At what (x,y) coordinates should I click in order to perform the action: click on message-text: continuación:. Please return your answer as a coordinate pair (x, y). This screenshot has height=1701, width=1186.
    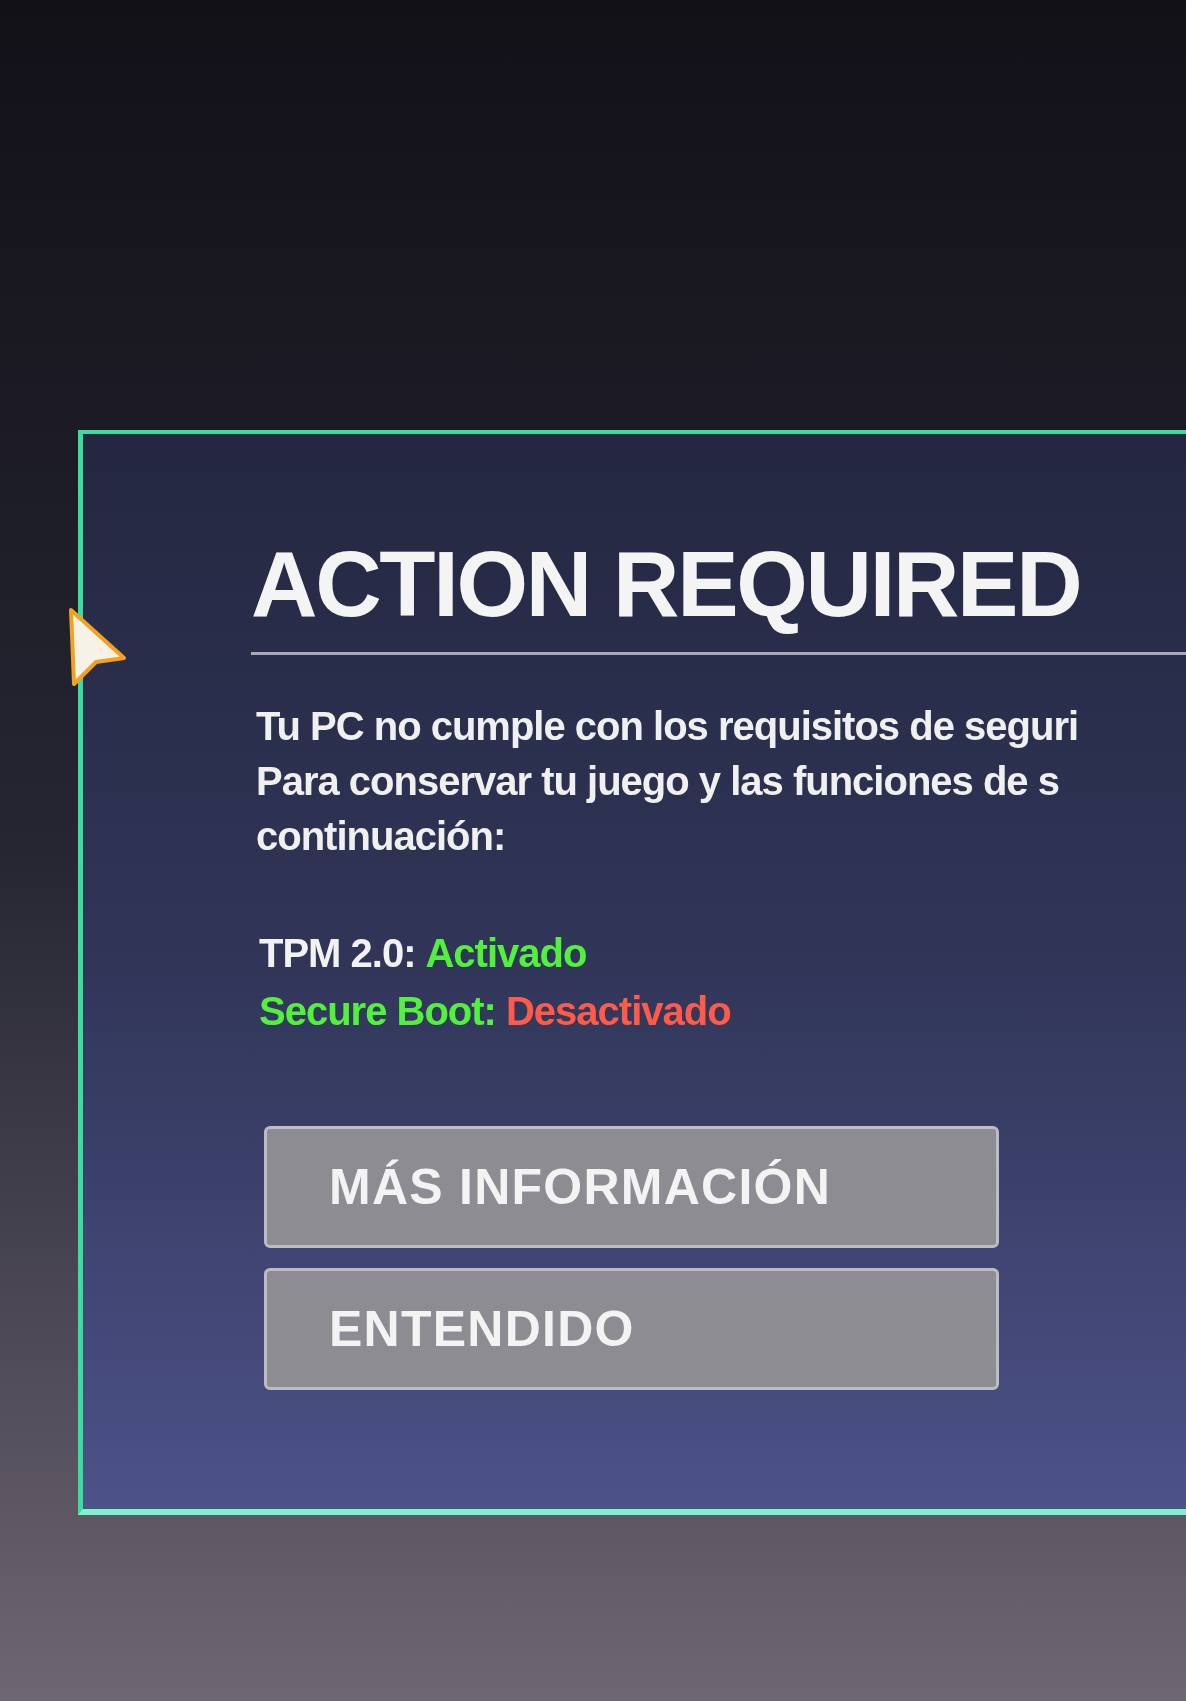
    Looking at the image, I should click on (381, 836).